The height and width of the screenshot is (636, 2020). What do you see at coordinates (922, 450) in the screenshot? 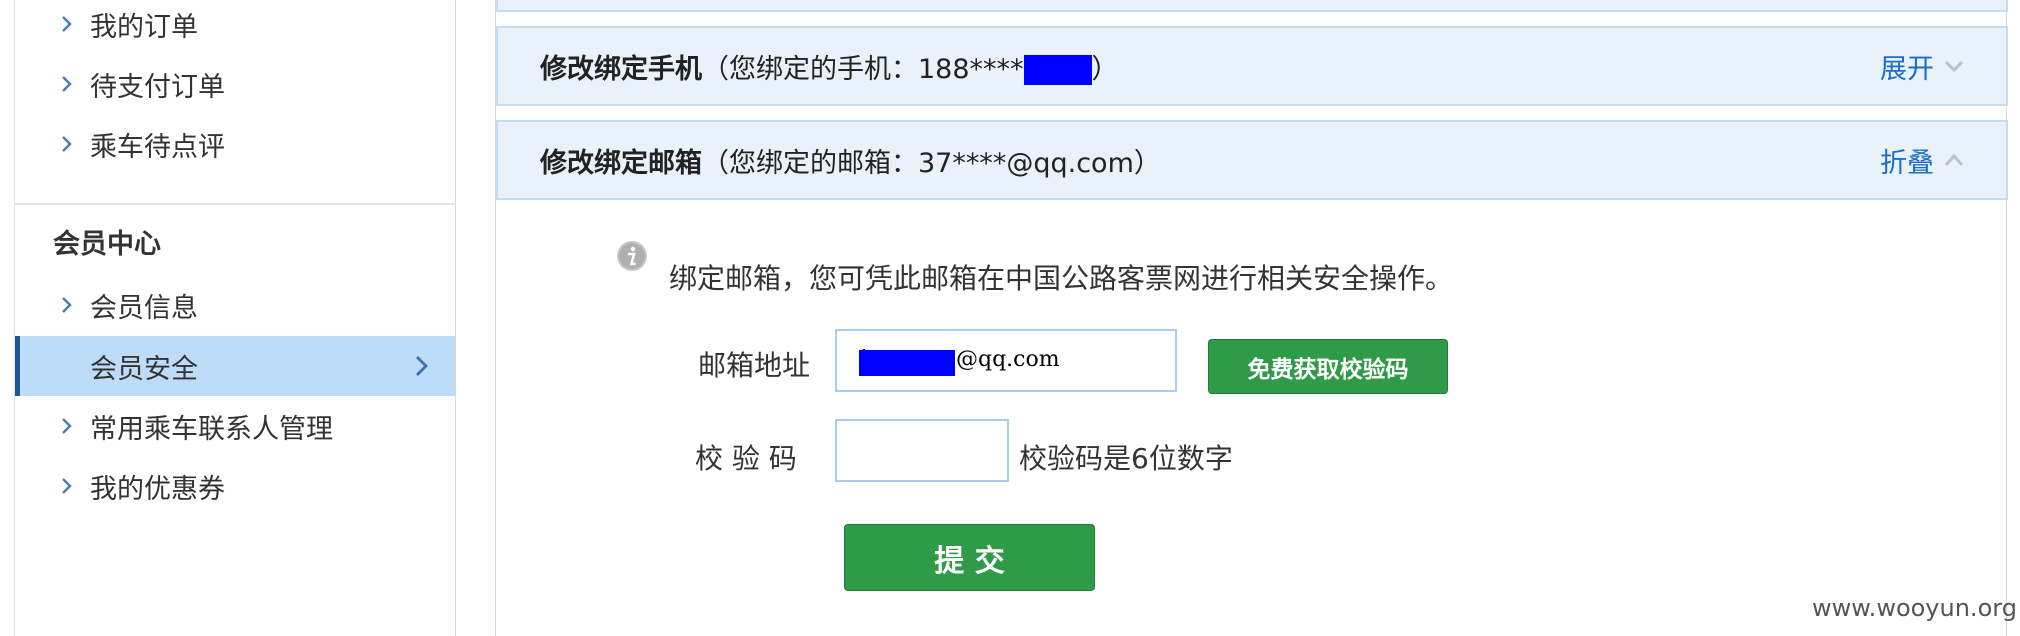
I see `verification-code-input` at bounding box center [922, 450].